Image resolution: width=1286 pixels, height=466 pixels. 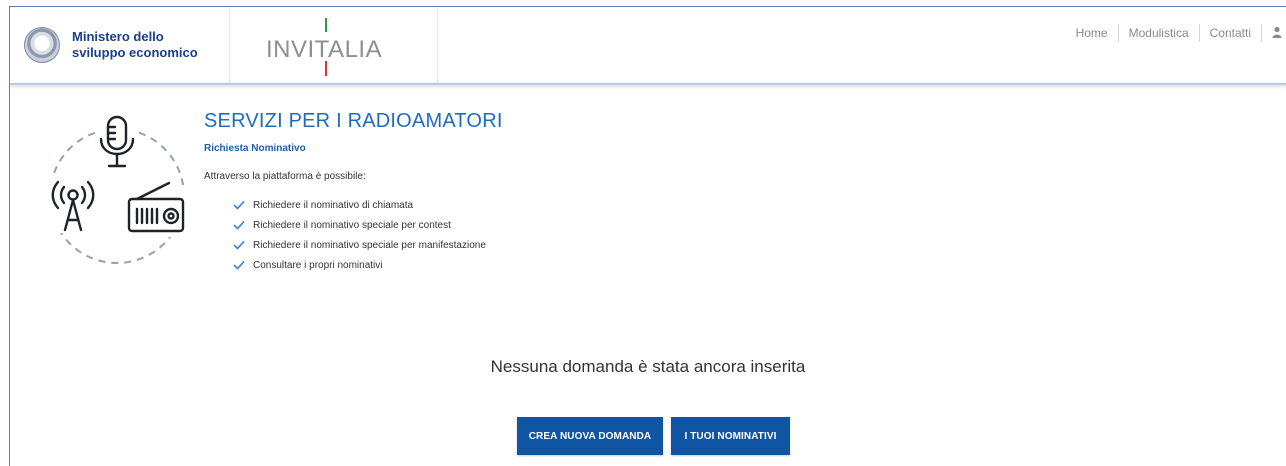 I want to click on republic-emblem-icon, so click(x=42, y=45).